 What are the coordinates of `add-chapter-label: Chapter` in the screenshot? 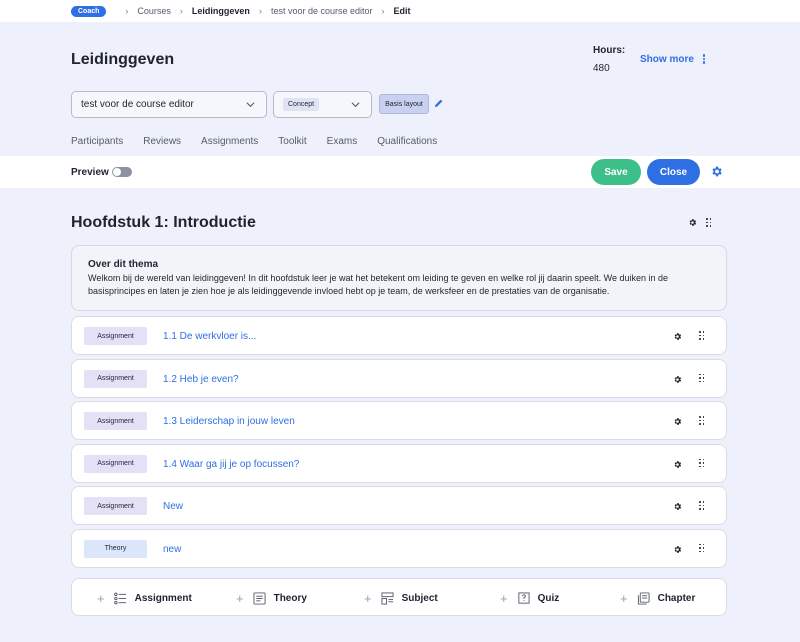 It's located at (676, 598).